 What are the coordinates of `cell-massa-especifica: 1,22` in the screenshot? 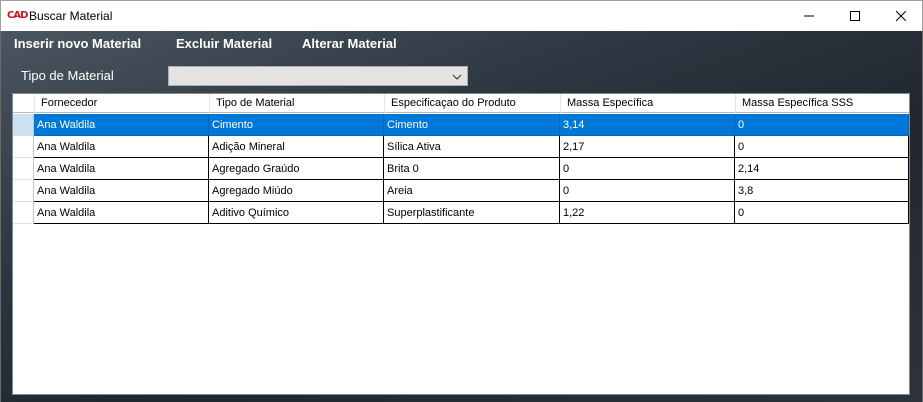 It's located at (647, 213).